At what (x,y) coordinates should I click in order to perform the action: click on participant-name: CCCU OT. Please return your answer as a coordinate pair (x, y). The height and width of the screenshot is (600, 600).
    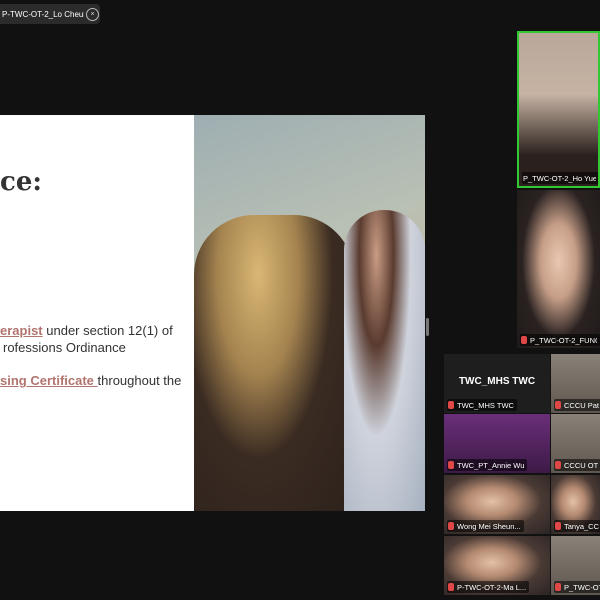
    Looking at the image, I should click on (581, 465).